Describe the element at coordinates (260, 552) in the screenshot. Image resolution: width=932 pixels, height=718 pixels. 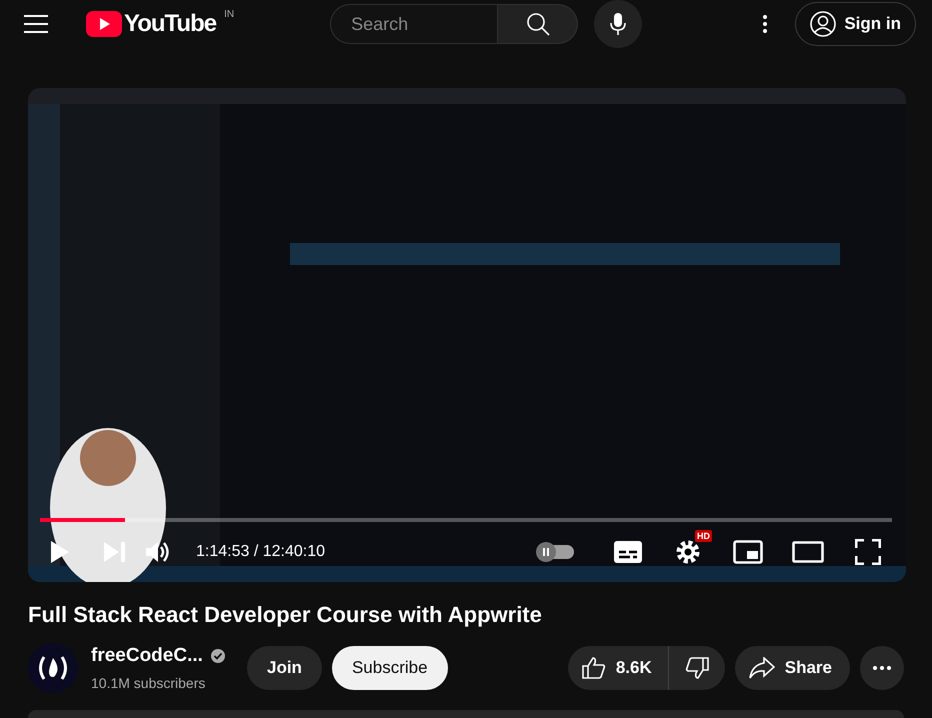
I see `time-display: 1:14:53 / 12:40:10` at that location.